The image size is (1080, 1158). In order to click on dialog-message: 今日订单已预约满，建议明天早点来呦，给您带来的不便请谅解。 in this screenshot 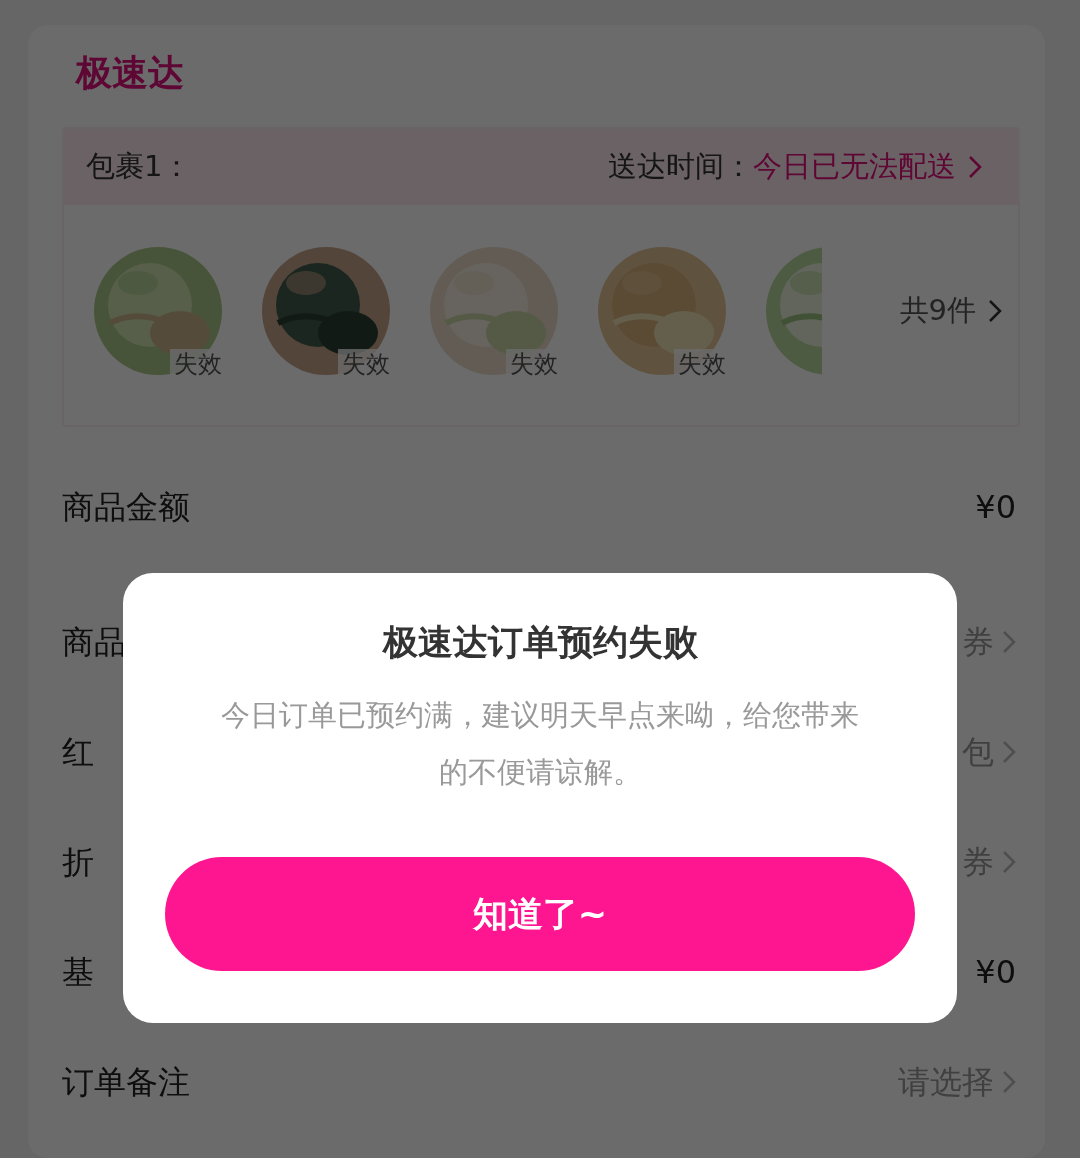, I will do `click(540, 744)`.